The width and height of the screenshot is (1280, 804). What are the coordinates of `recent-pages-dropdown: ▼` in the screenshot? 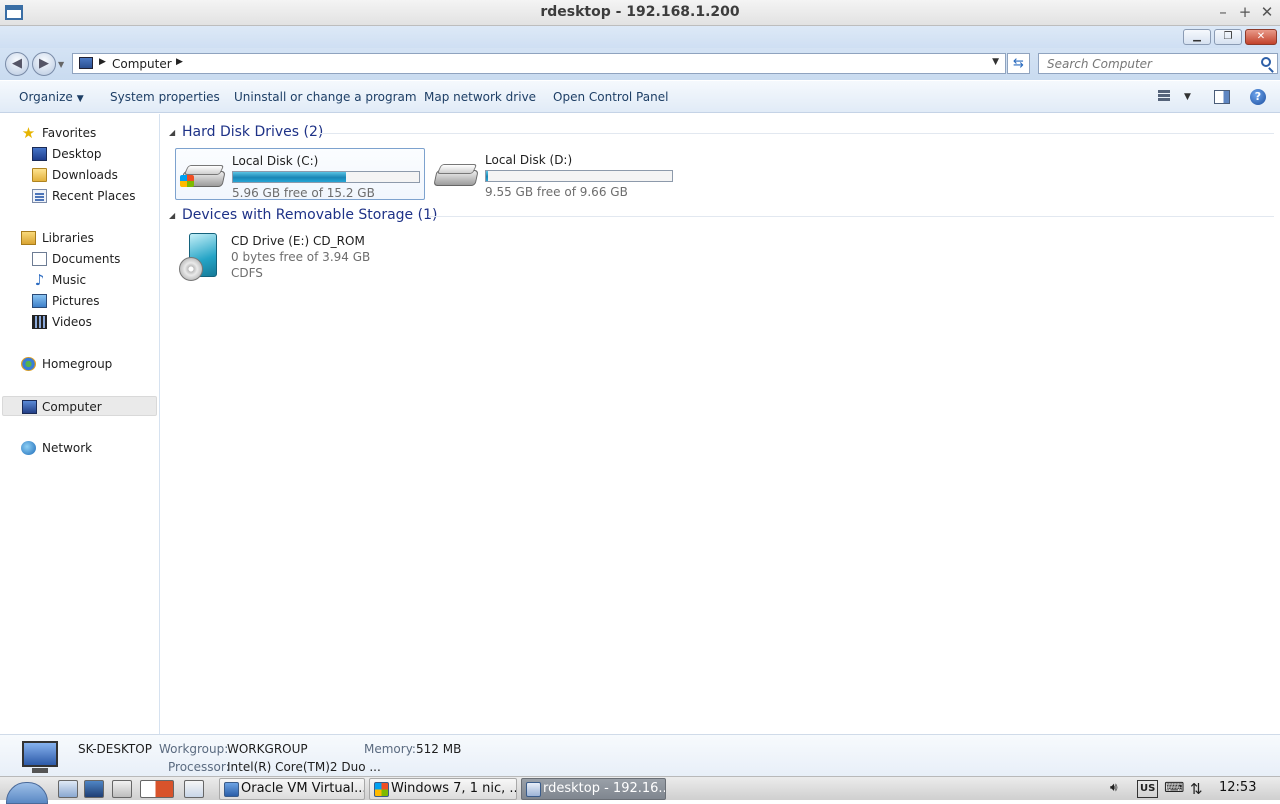 It's located at (61, 64).